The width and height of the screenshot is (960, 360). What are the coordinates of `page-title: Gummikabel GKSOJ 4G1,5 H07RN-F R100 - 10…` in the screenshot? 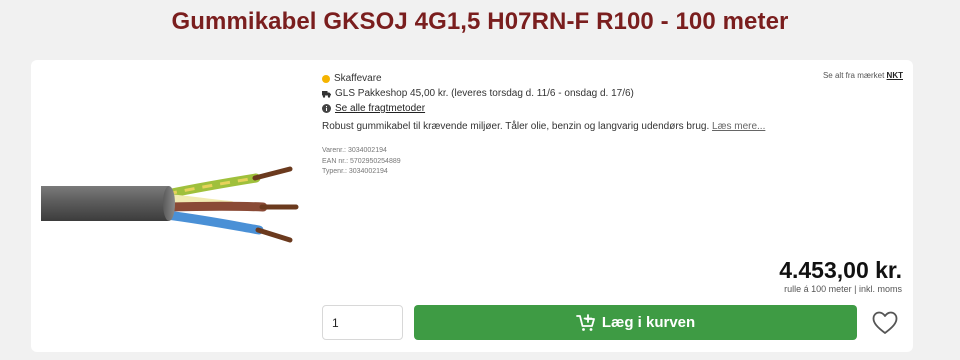 It's located at (480, 21).